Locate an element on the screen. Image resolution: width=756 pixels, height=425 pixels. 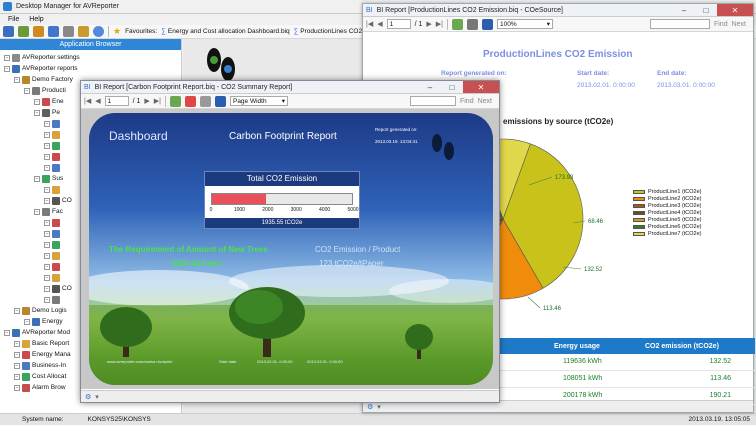
tree-item-label: Basic Report is located at coordinates (51, 343).